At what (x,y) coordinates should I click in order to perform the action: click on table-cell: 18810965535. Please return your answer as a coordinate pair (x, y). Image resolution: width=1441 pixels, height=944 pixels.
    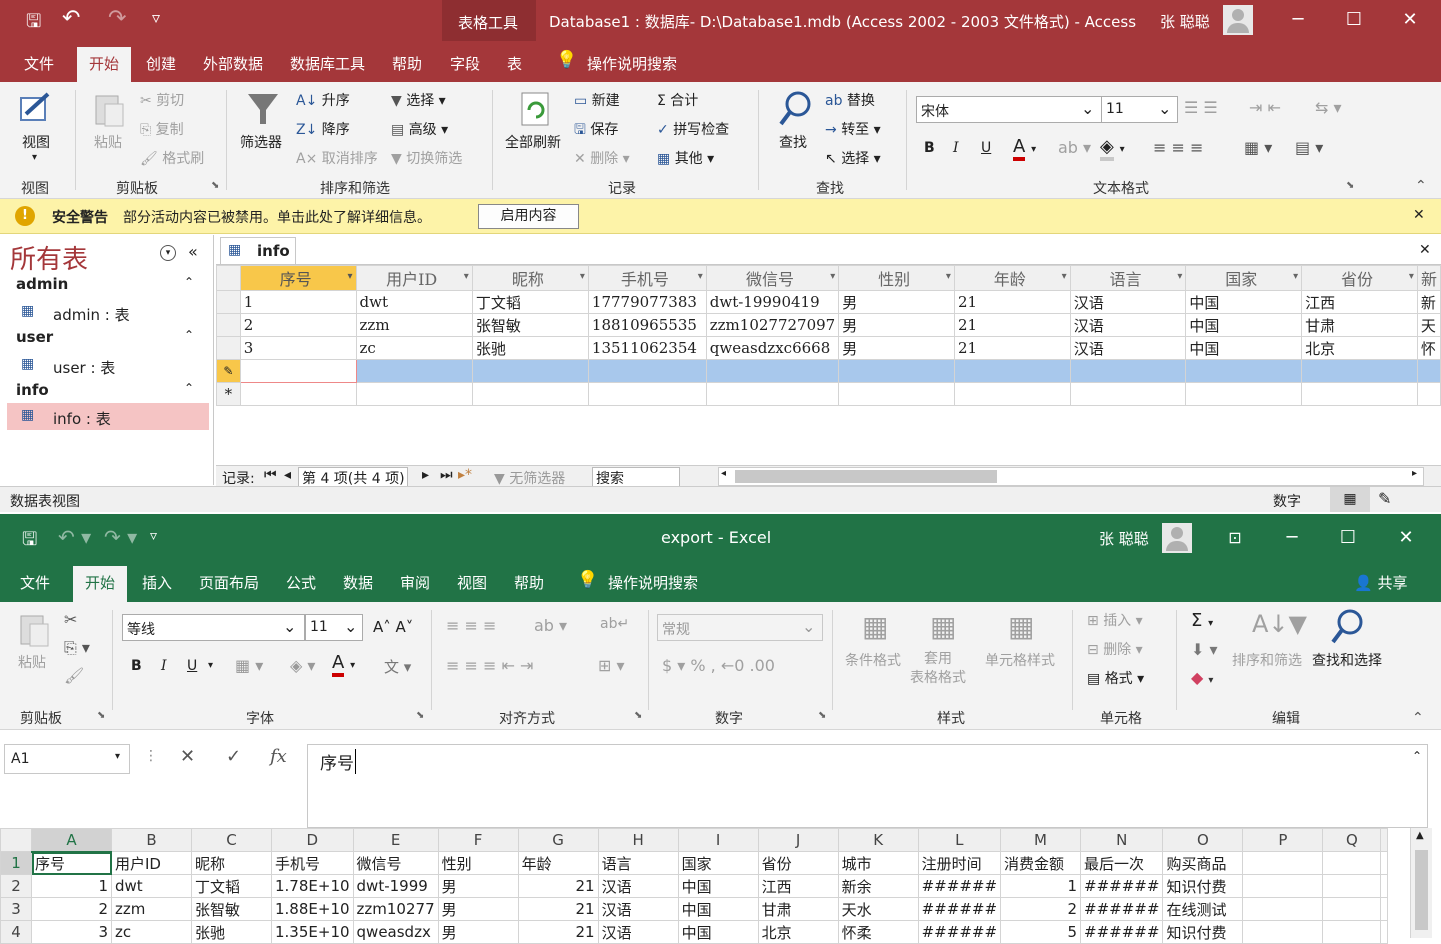
    Looking at the image, I should click on (647, 325).